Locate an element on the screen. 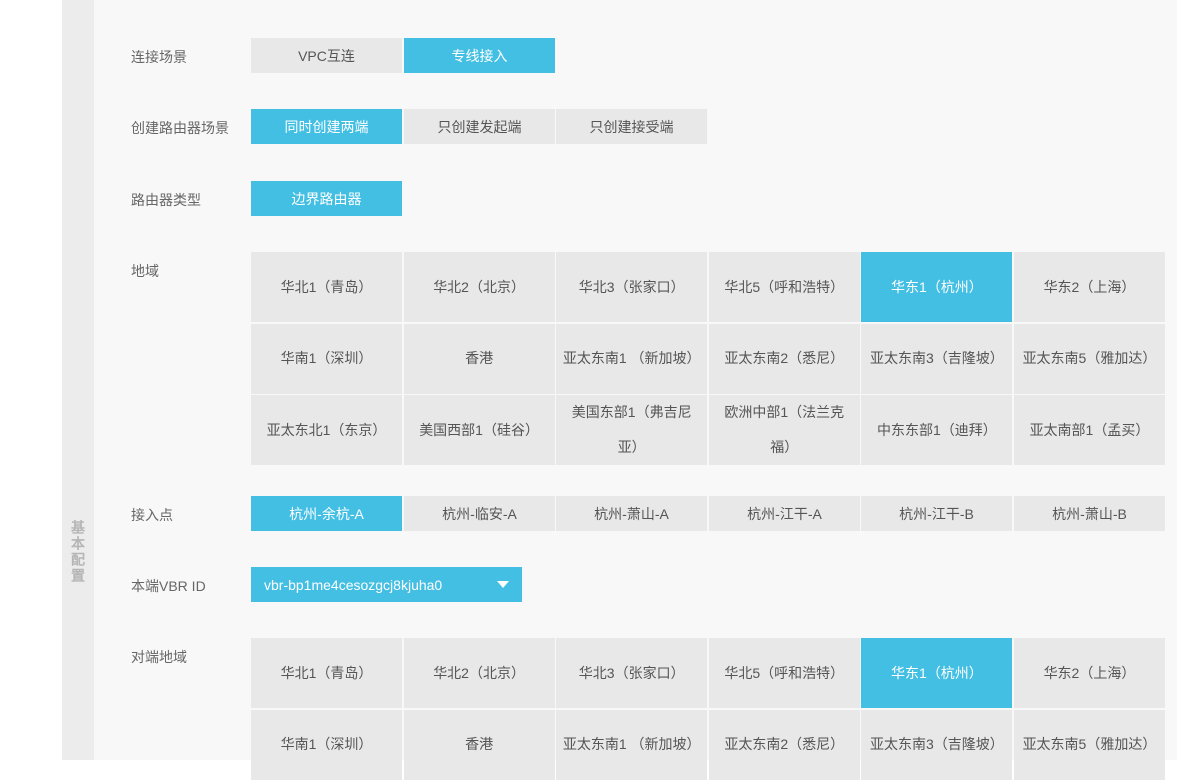 This screenshot has width=1177, height=780. access-point-option: 杭州-临安-A is located at coordinates (479, 513).